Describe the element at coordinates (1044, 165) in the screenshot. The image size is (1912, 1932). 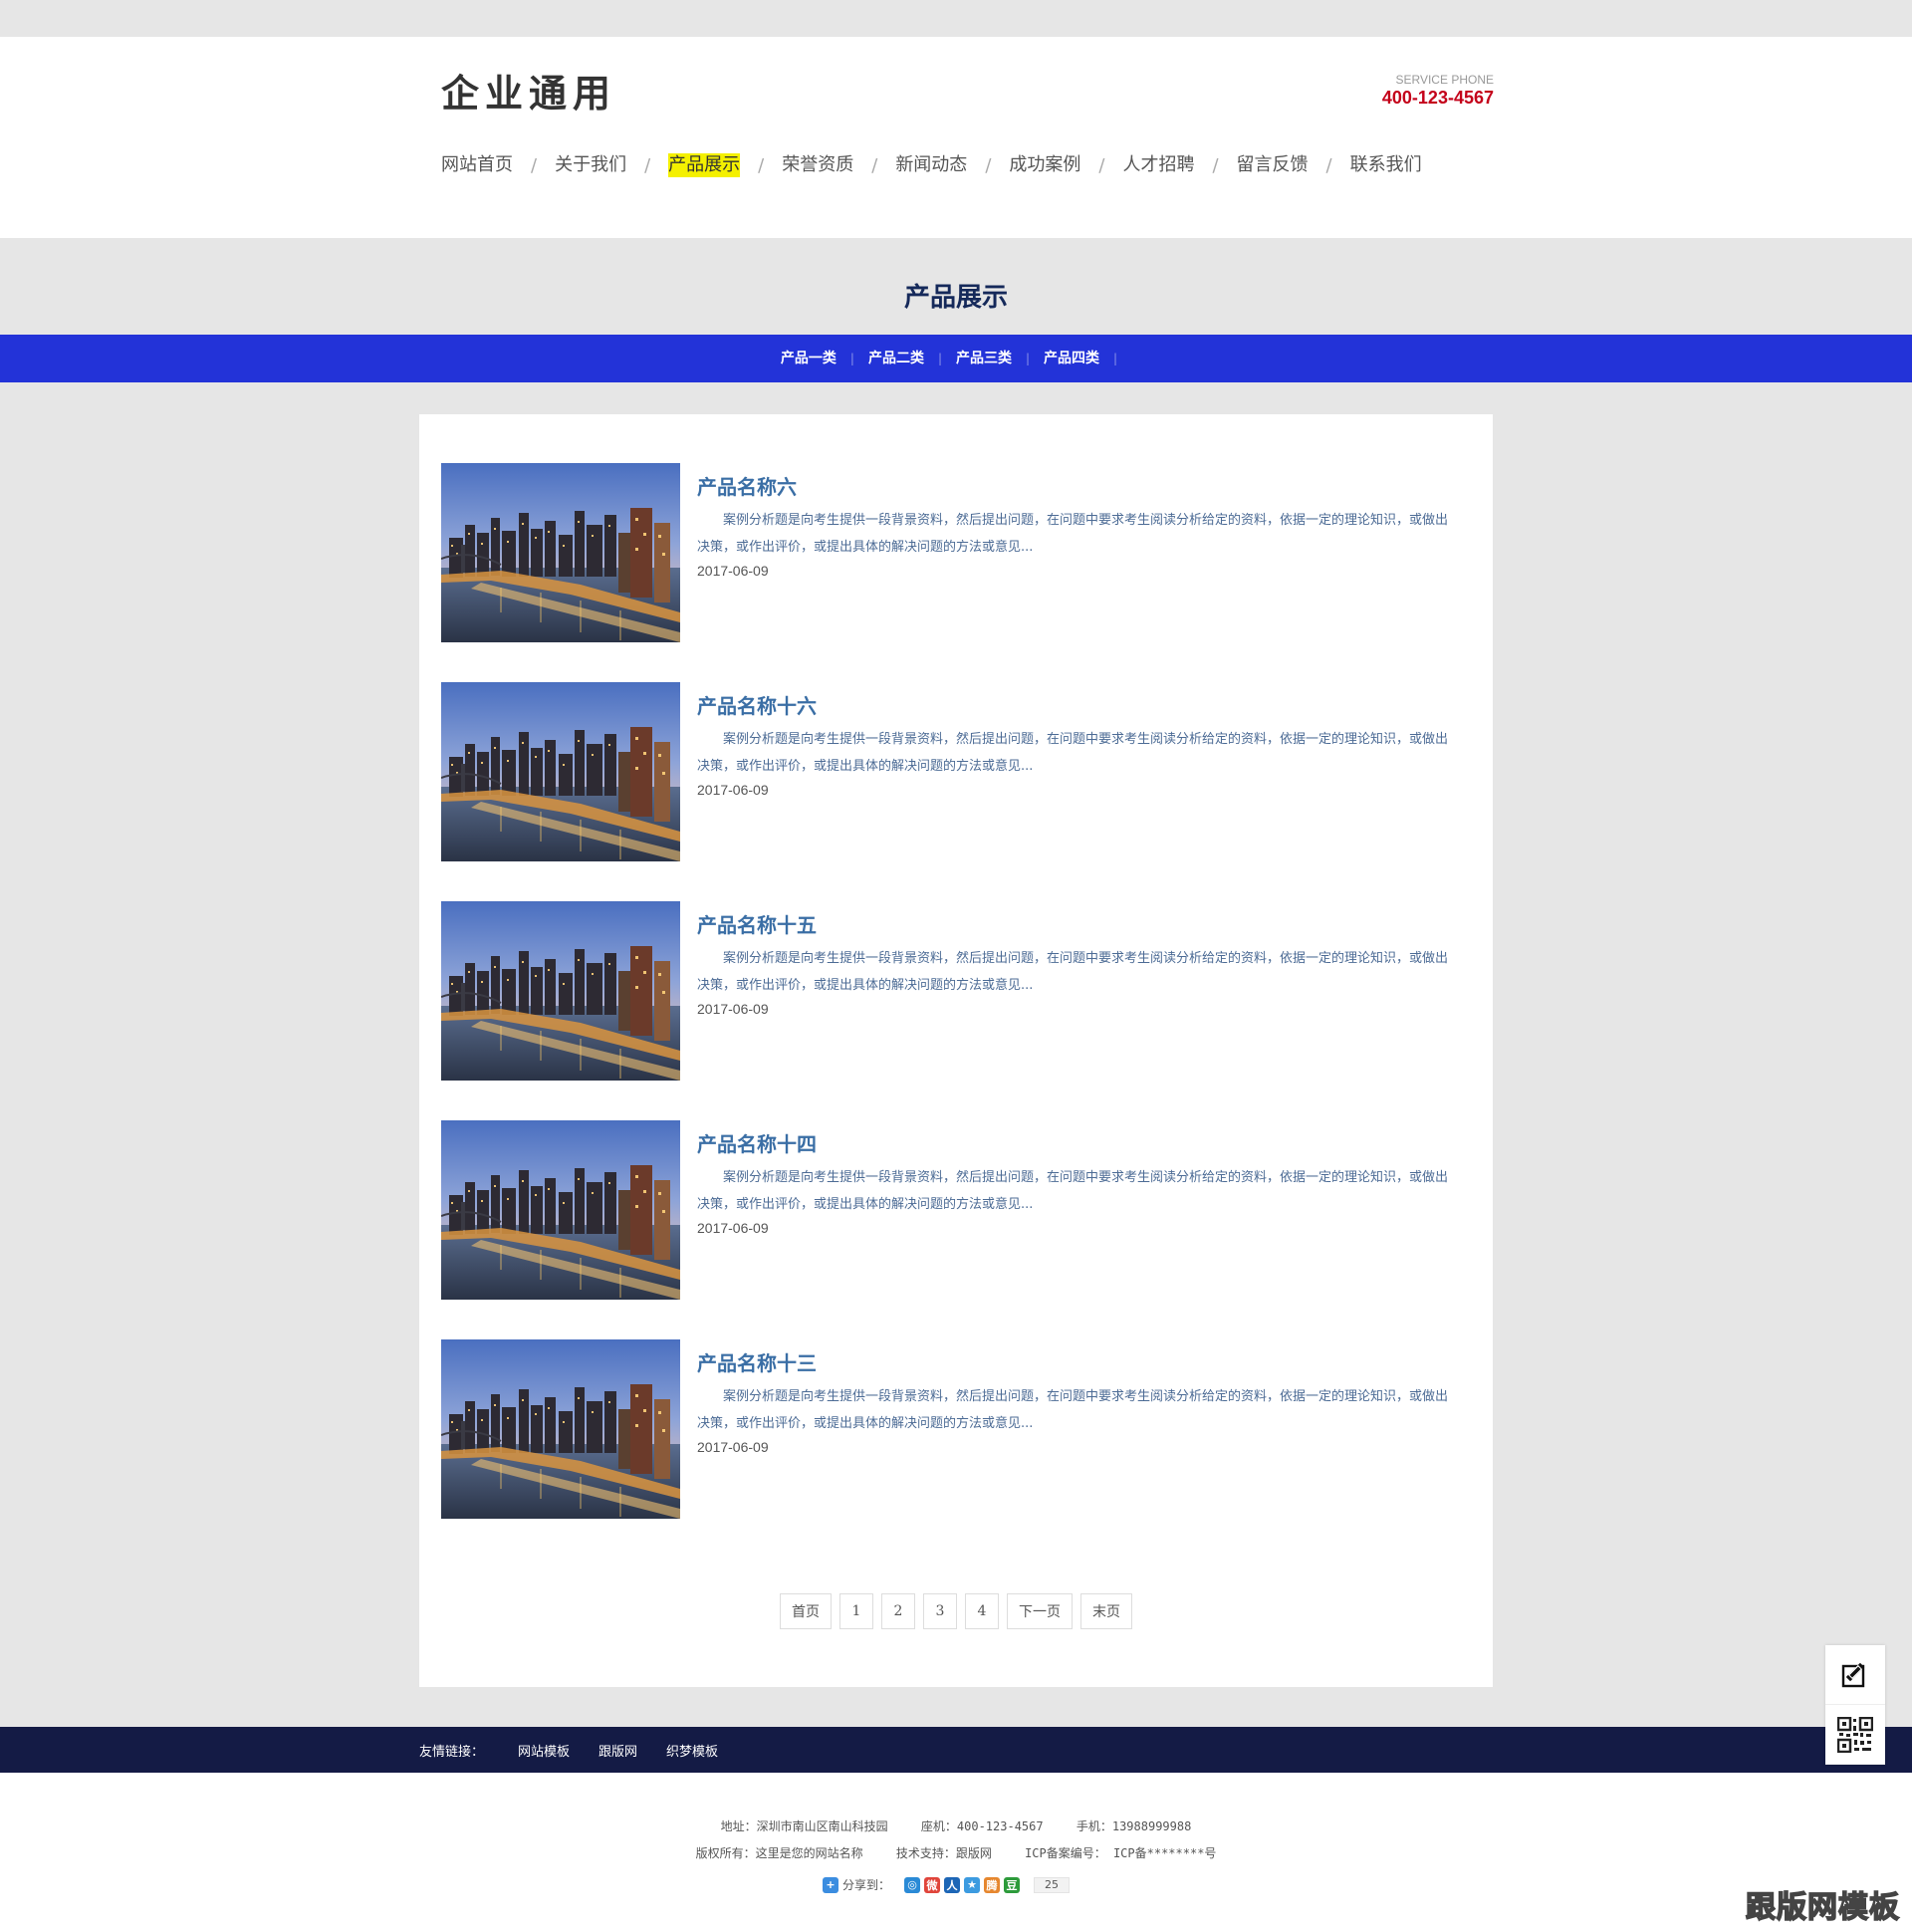
I see `nav-item: 成功案例` at that location.